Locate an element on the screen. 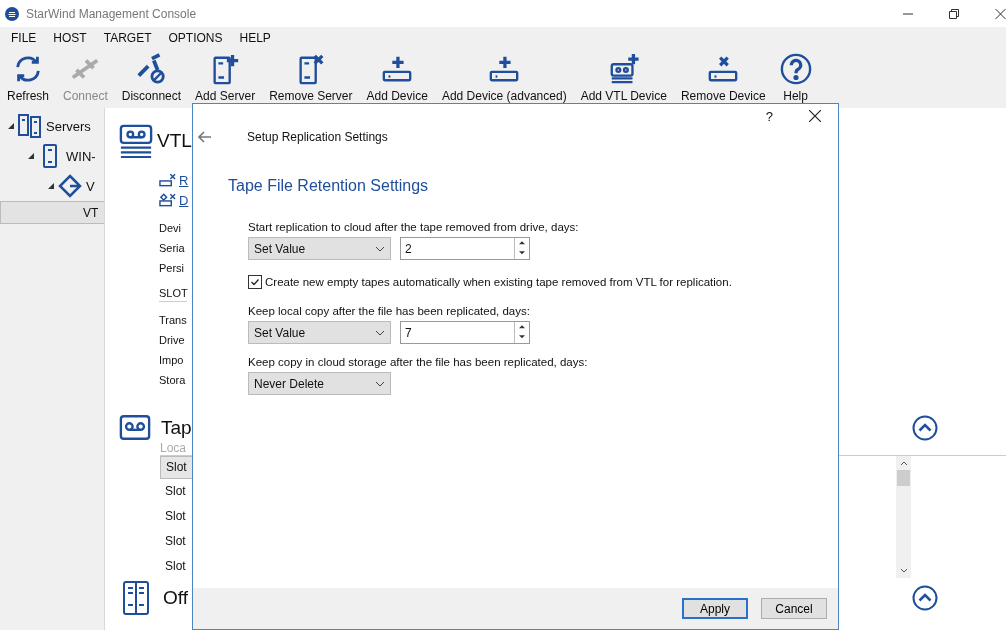 This screenshot has width=1006, height=630. property-label: Seria is located at coordinates (172, 248).